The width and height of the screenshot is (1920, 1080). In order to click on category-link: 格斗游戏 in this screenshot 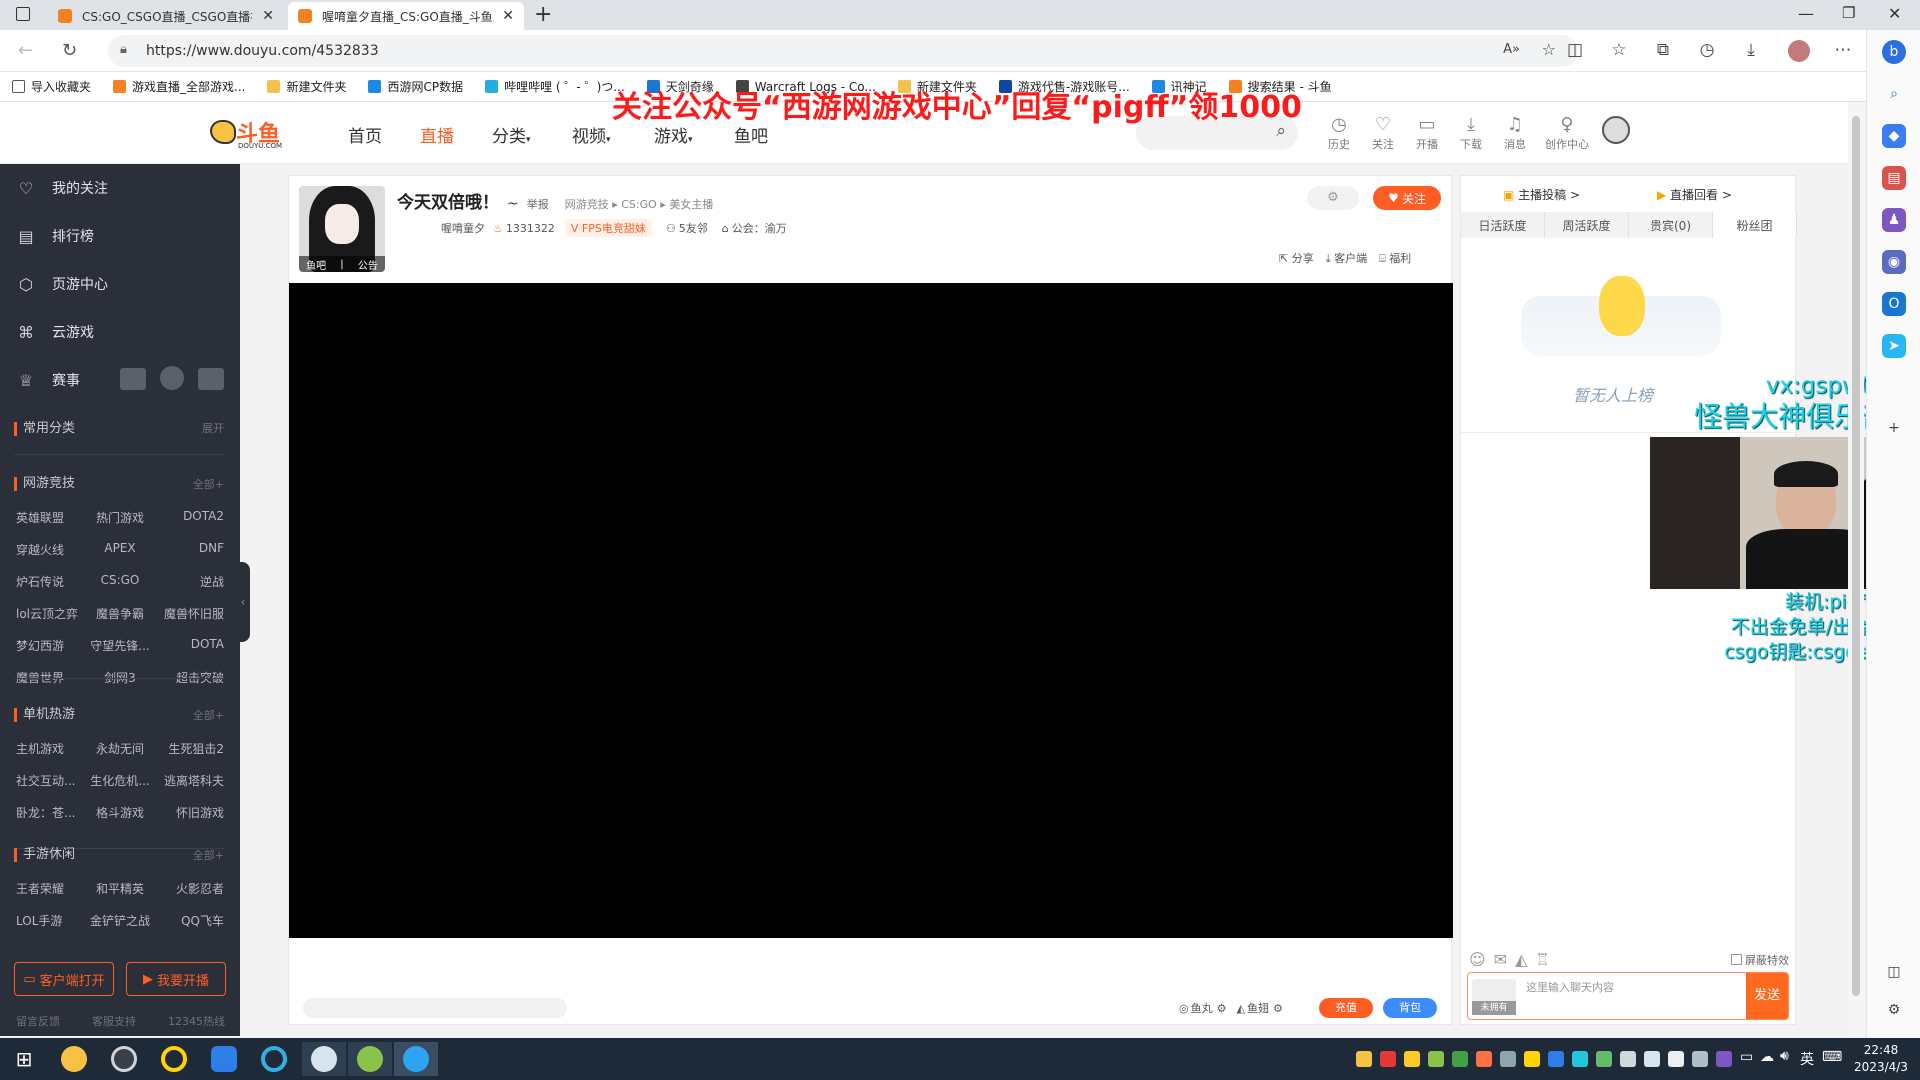, I will do `click(119, 812)`.